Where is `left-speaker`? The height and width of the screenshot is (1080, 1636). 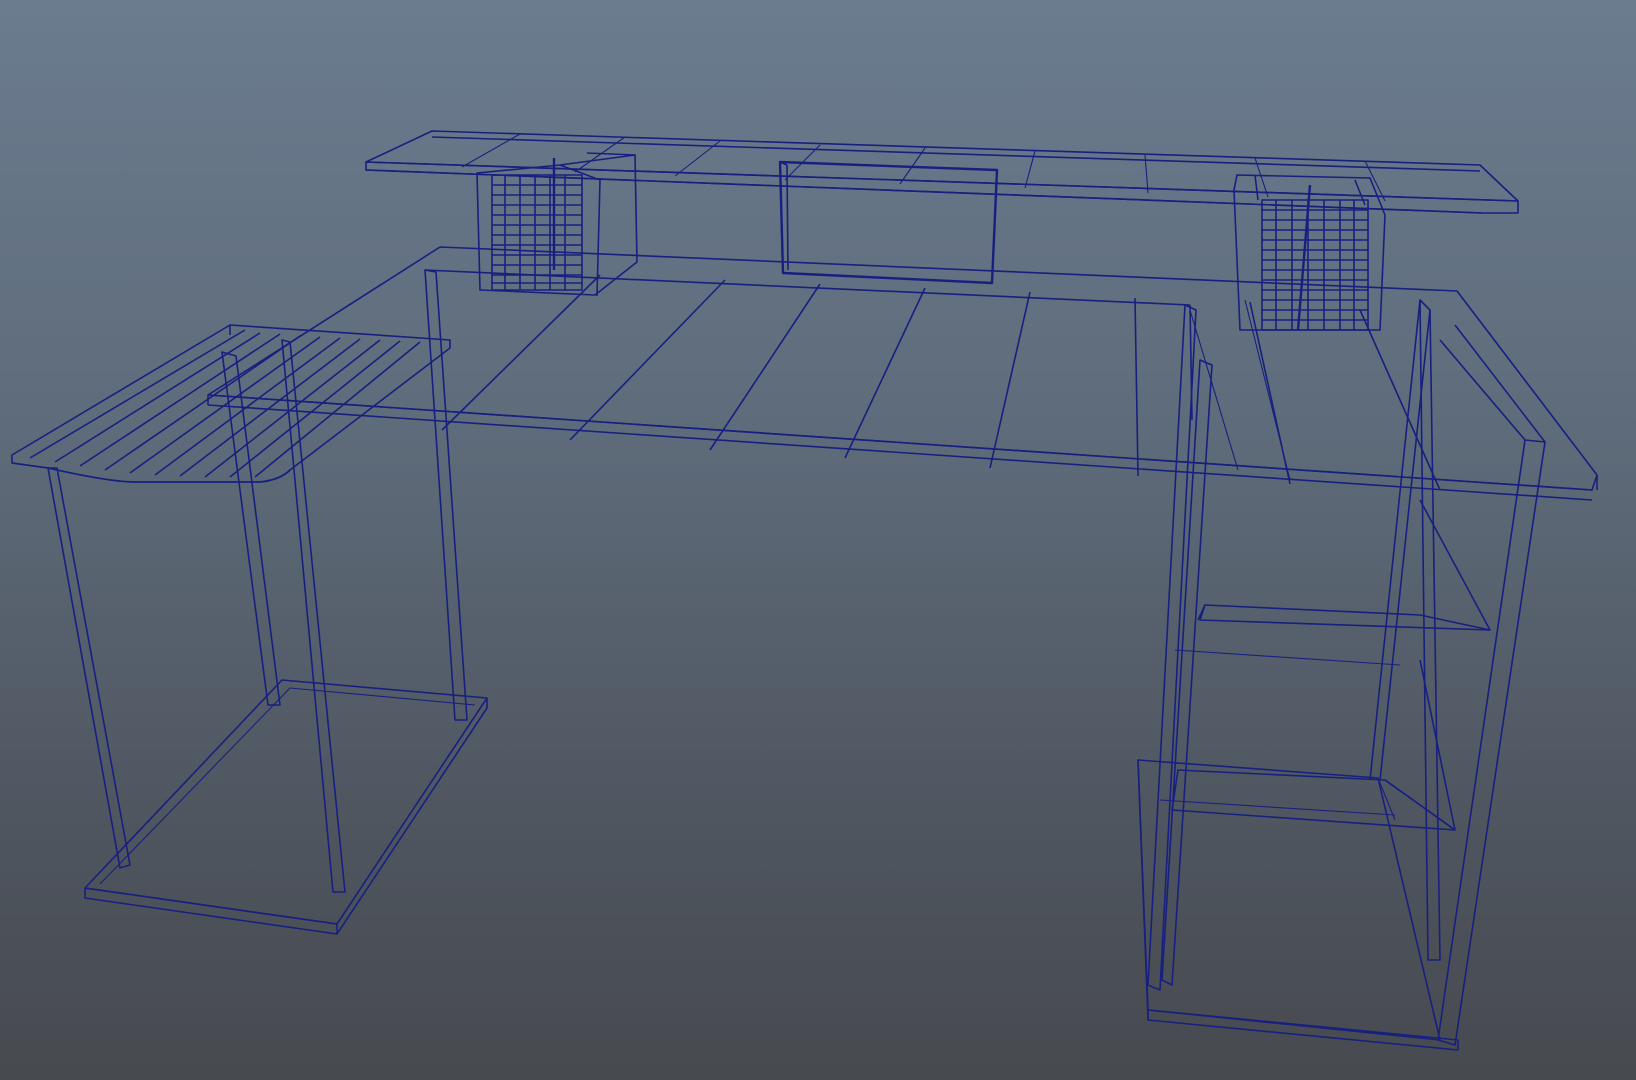
left-speaker is located at coordinates (557, 224).